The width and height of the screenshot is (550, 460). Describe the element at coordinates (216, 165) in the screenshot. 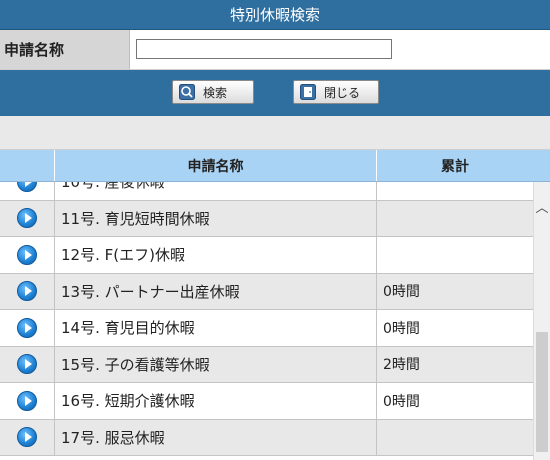

I see `header-name: 申請名称` at that location.